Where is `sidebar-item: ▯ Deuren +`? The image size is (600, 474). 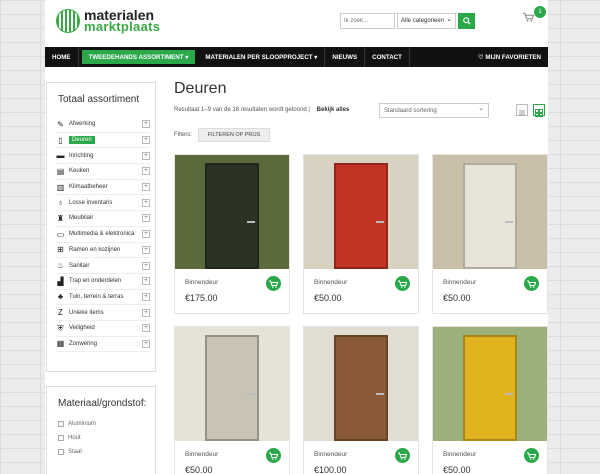 sidebar-item: ▯ Deuren + is located at coordinates (103, 141).